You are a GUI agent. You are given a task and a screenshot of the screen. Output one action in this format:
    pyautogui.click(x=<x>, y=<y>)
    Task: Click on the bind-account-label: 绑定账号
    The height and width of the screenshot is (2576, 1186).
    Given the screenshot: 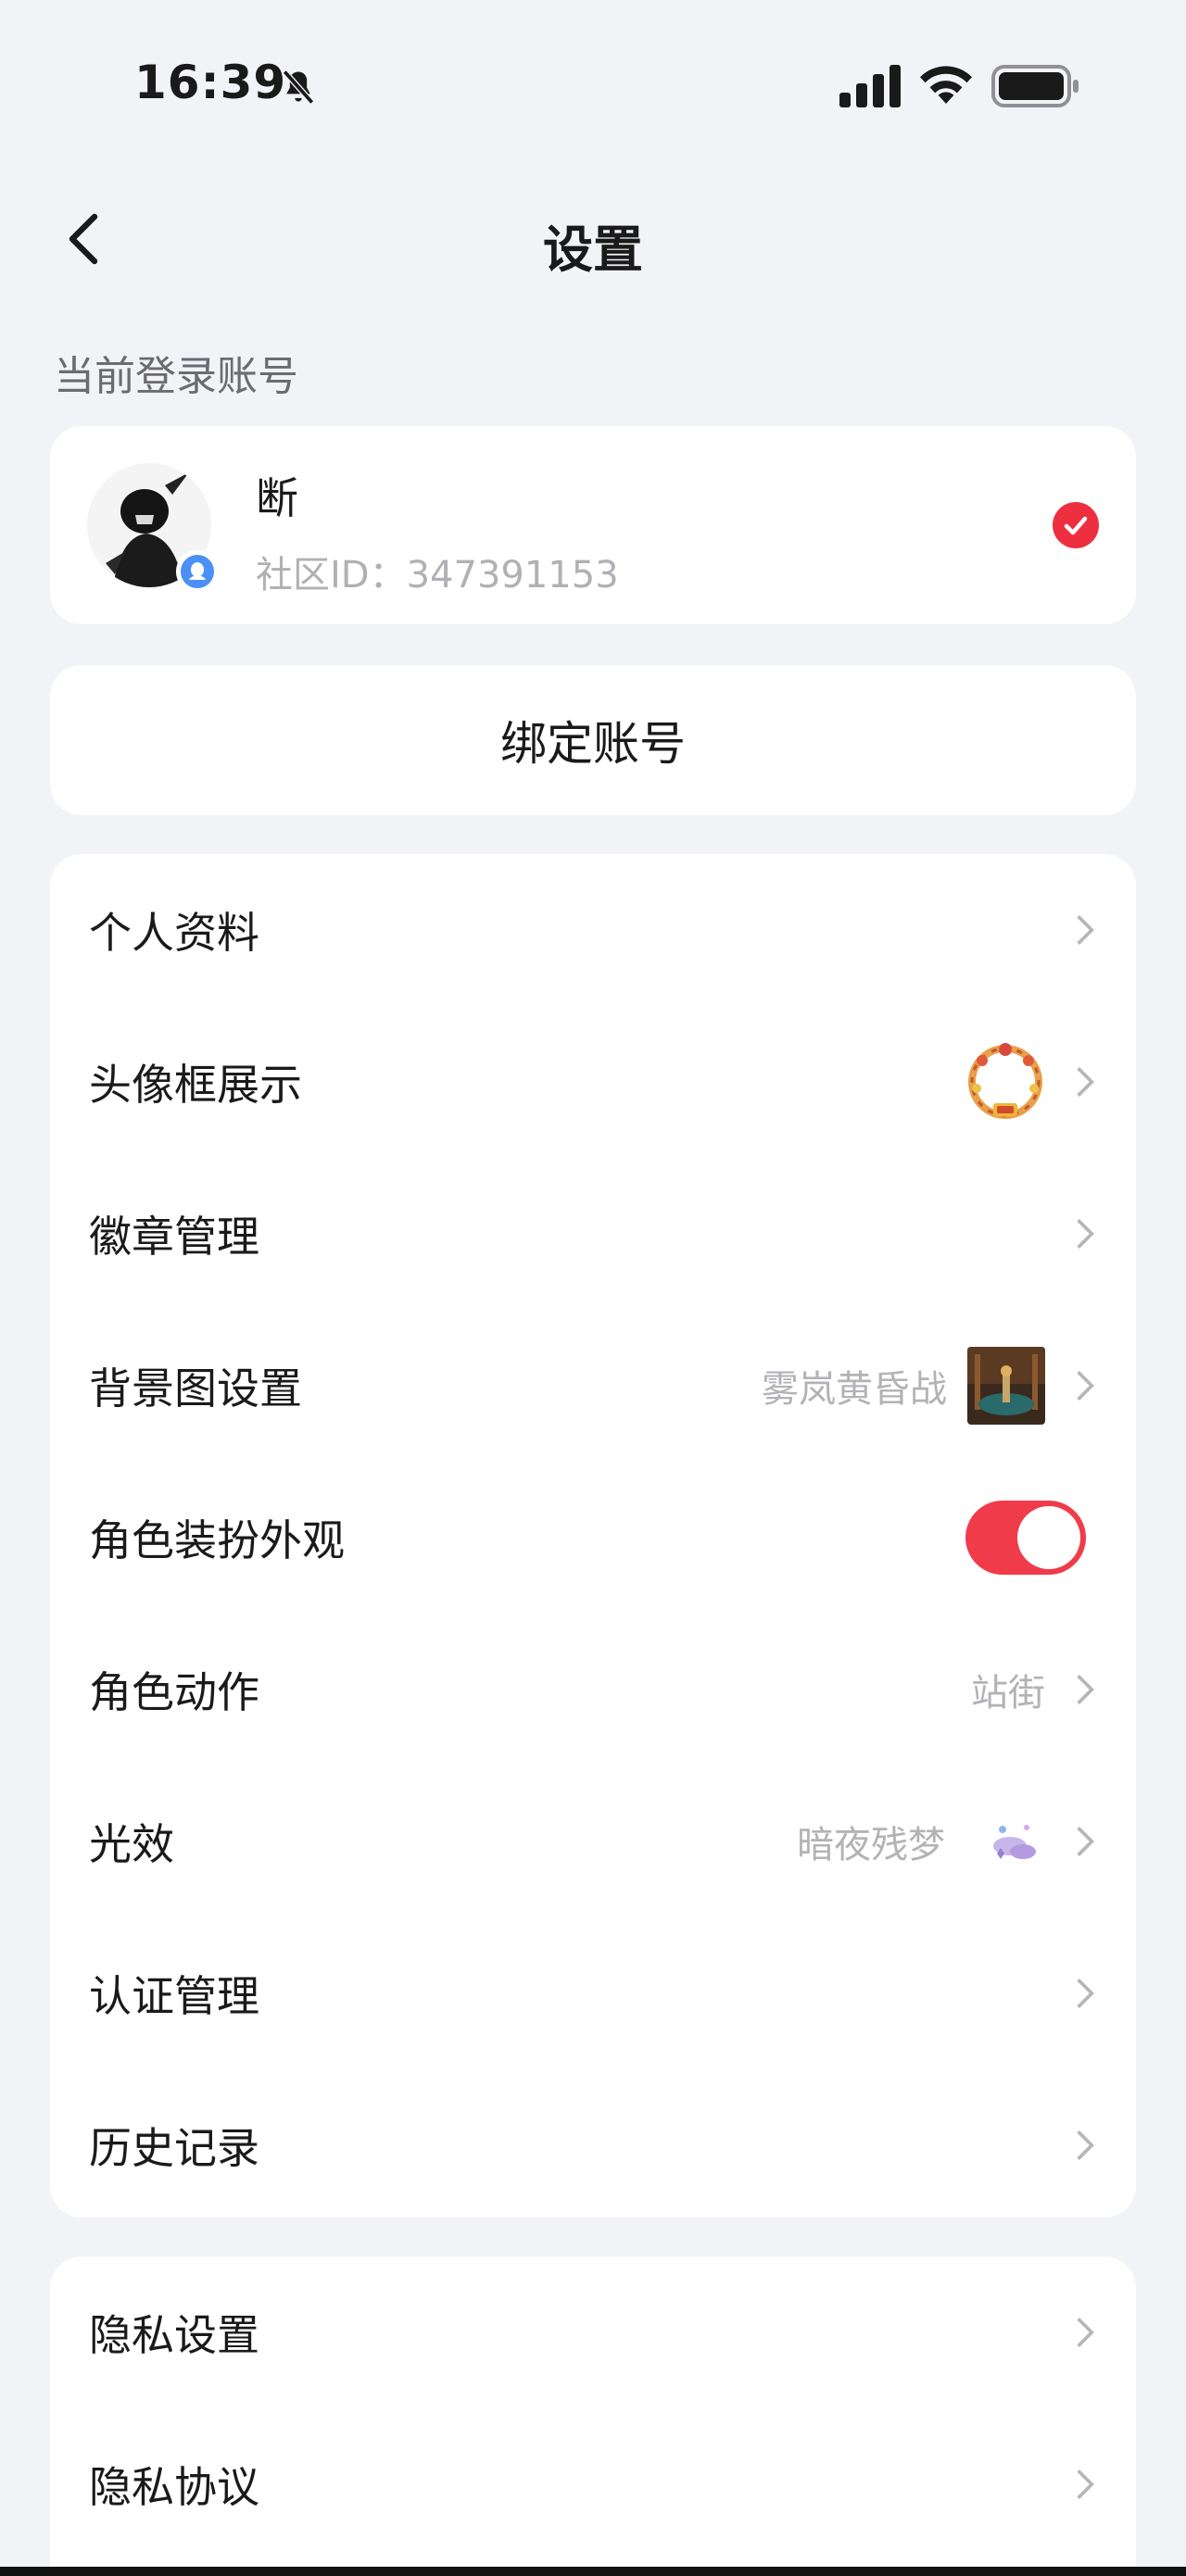 What is the action you would take?
    pyautogui.click(x=593, y=744)
    